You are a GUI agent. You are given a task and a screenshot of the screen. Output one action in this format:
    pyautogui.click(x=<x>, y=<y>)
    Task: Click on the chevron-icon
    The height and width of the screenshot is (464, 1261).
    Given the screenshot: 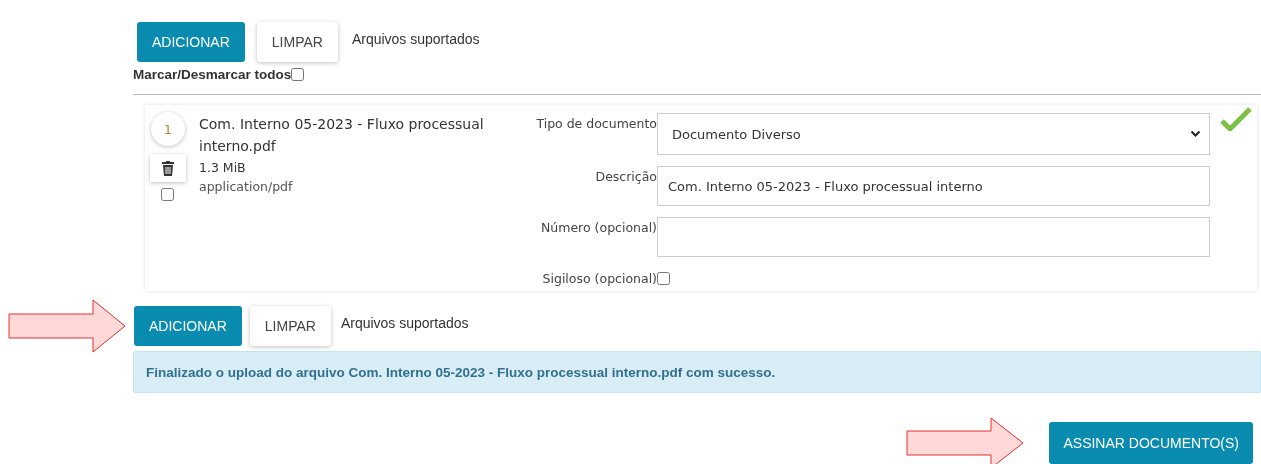 What is the action you would take?
    pyautogui.click(x=1195, y=134)
    